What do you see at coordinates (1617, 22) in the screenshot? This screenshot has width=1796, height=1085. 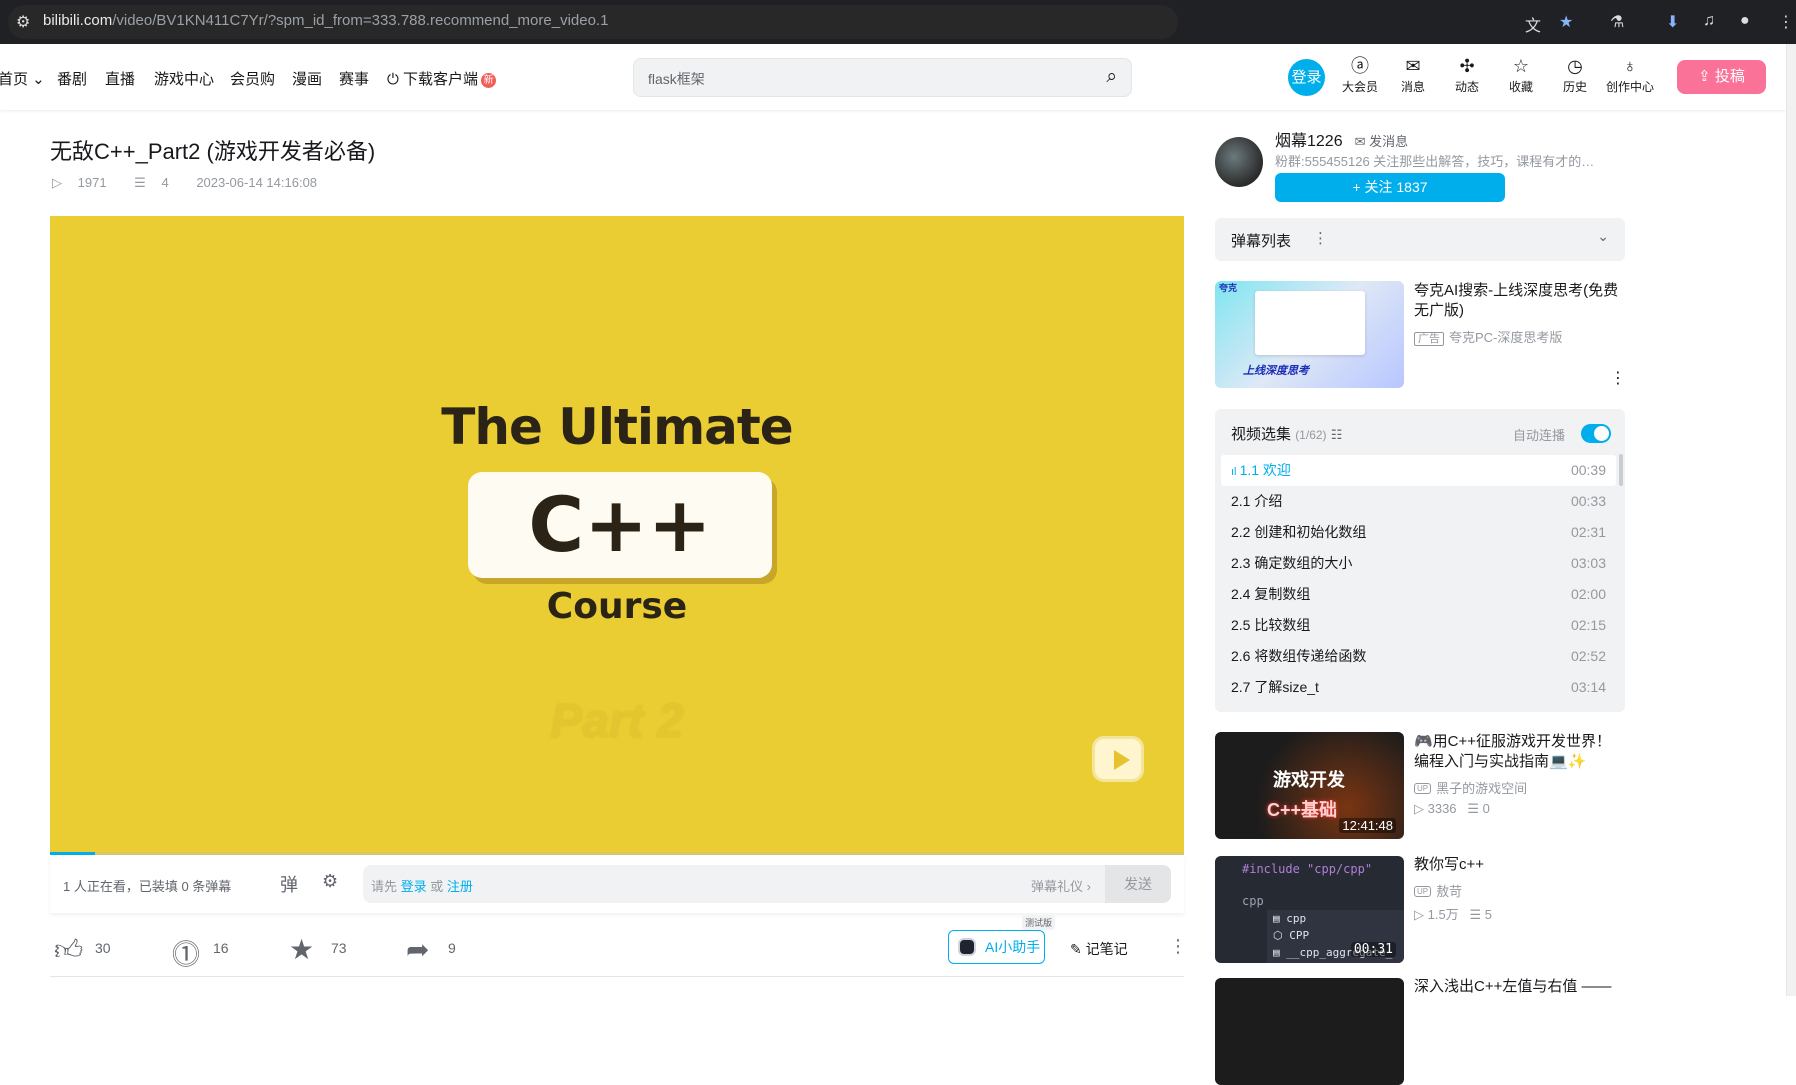 I see `labs-flask-icon: ⚗` at bounding box center [1617, 22].